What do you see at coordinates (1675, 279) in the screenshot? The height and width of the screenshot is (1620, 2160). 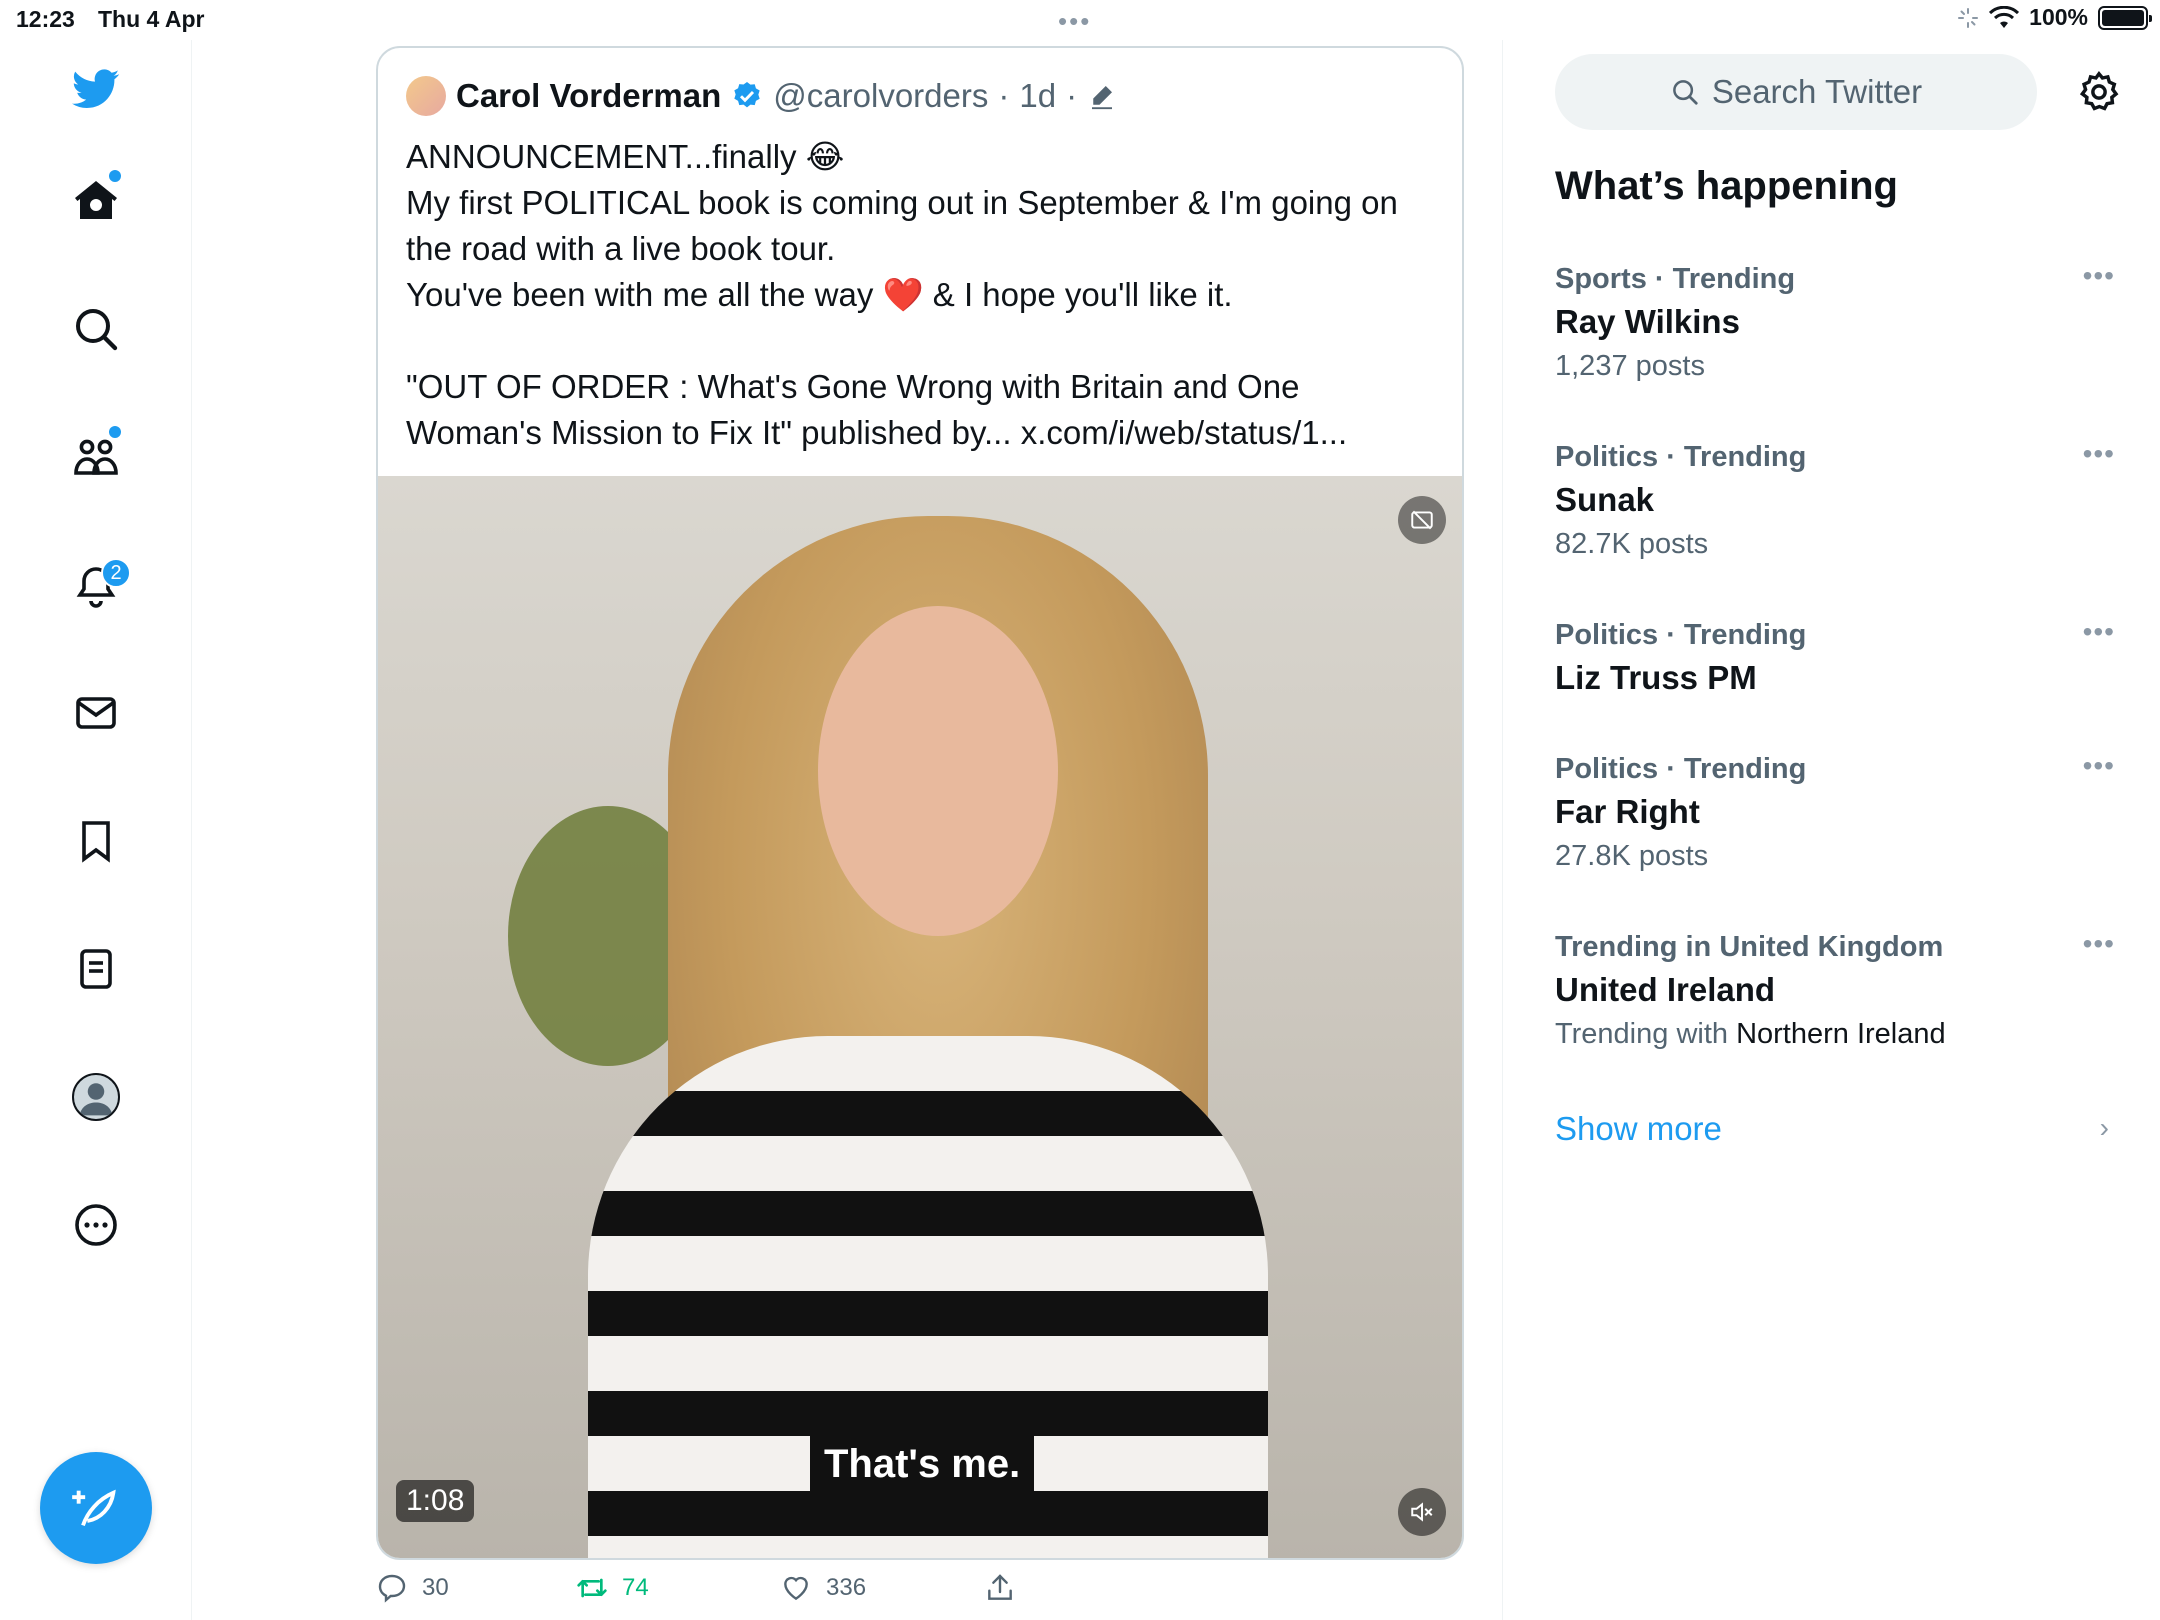 I see `trend-meta: Sports · Trending` at bounding box center [1675, 279].